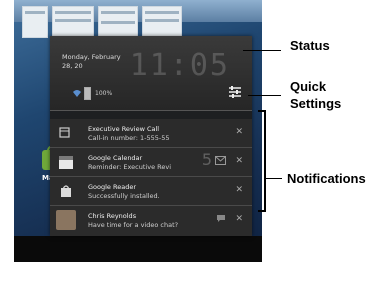 Image resolution: width=385 pixels, height=288 pixels. I want to click on notifications-callout-line, so click(274, 178).